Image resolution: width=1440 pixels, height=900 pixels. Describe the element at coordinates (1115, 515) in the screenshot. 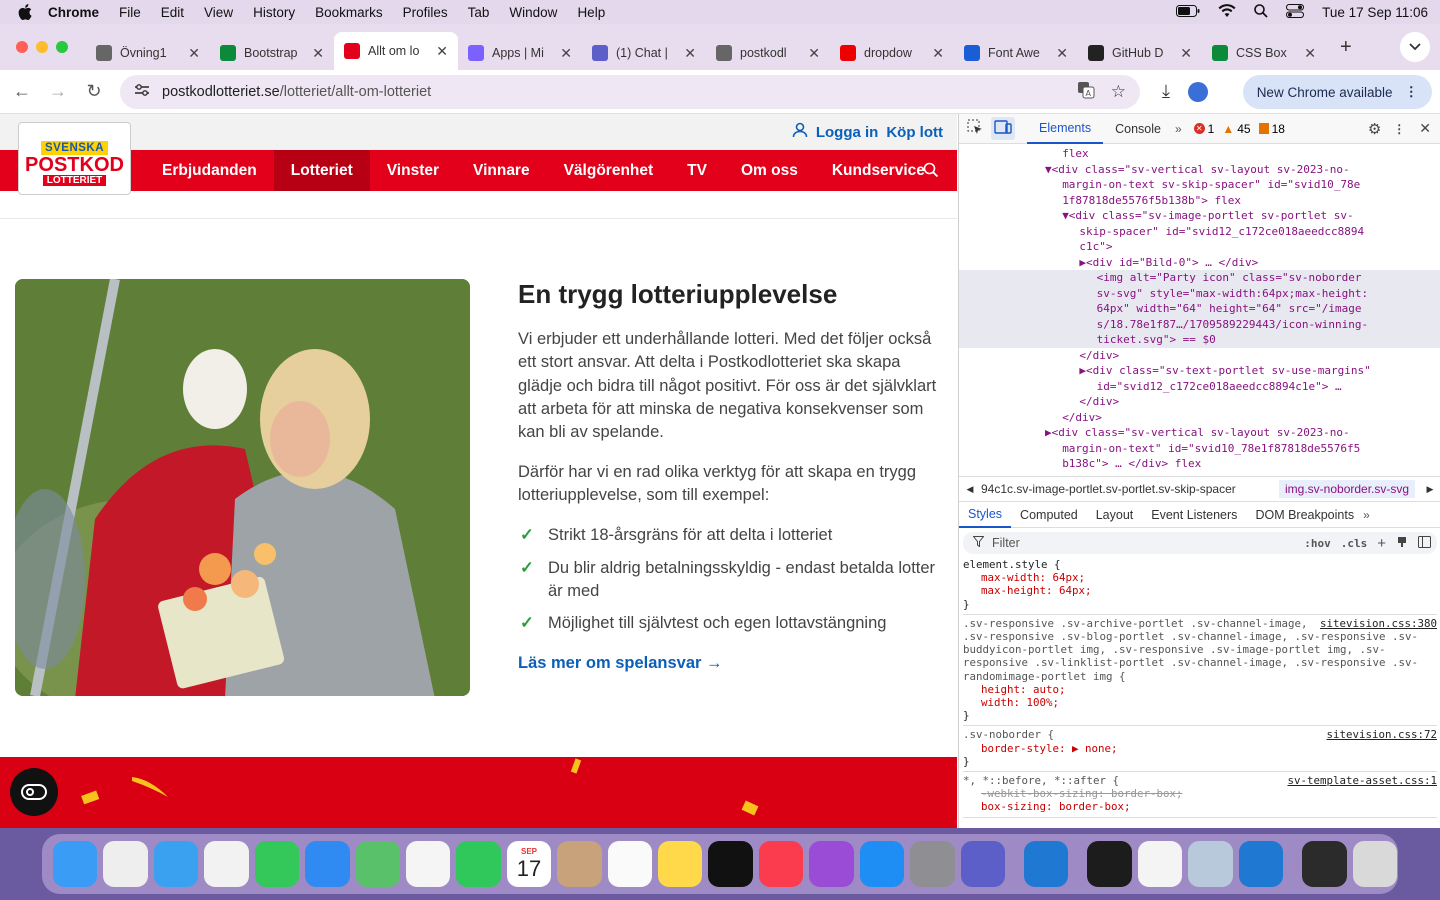

I see `subtab-layout: Layout` at that location.